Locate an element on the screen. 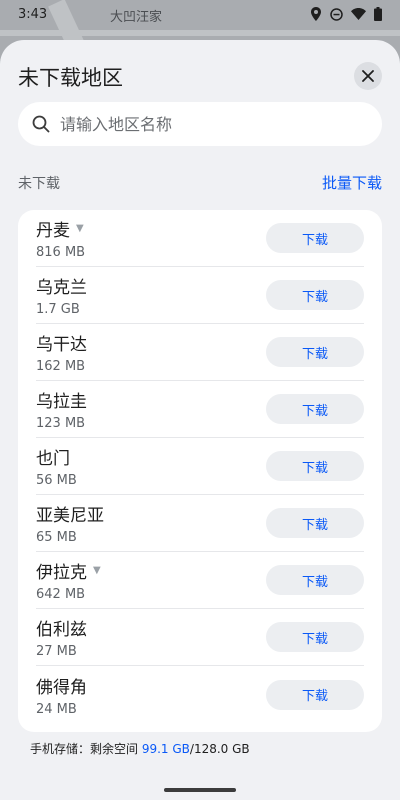  region-size: 123 MB is located at coordinates (61, 423).